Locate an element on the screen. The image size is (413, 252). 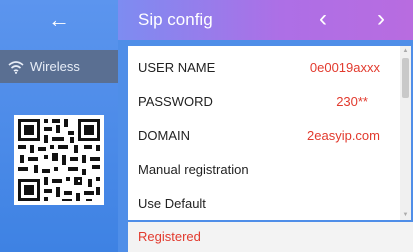
list-item-use-default: Use Default is located at coordinates (264, 203).